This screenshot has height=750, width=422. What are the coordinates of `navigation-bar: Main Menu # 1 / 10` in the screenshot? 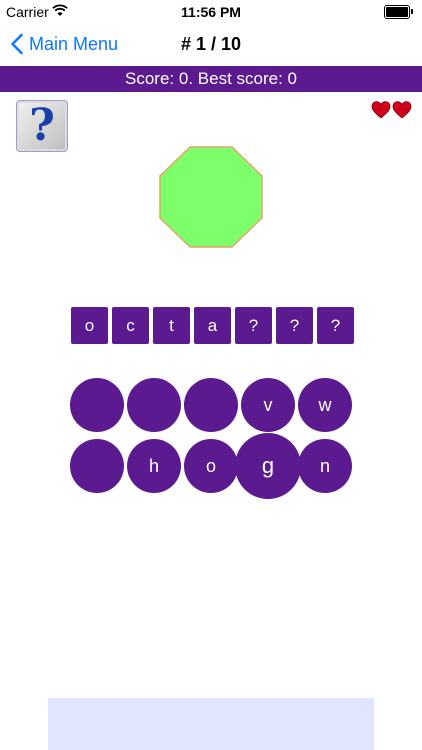 It's located at (211, 44).